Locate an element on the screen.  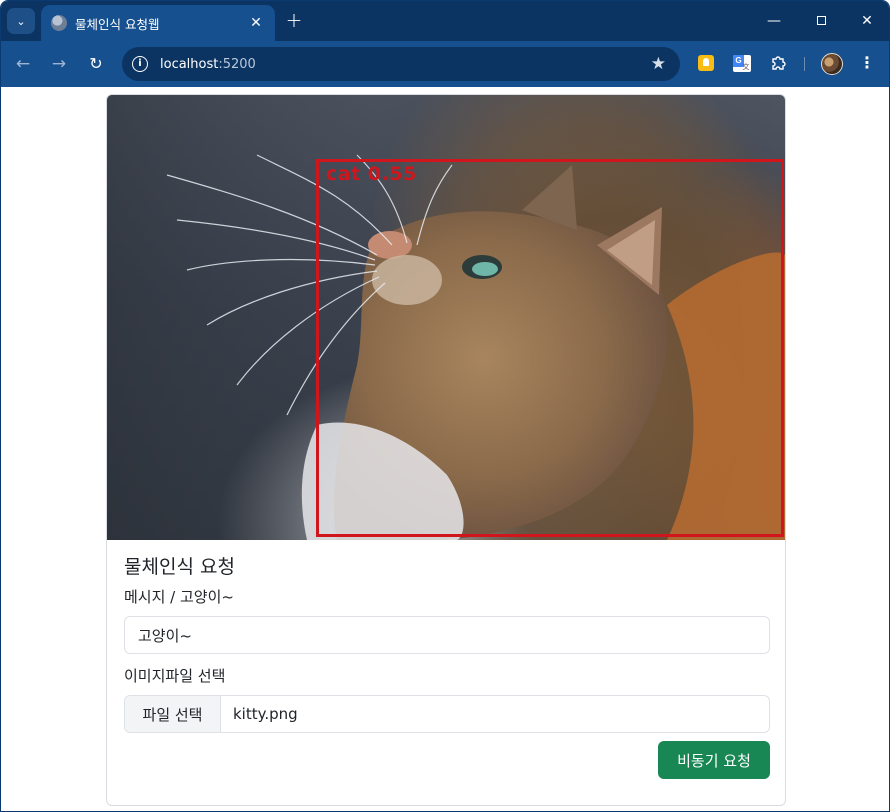
maximize-icon is located at coordinates (821, 20).